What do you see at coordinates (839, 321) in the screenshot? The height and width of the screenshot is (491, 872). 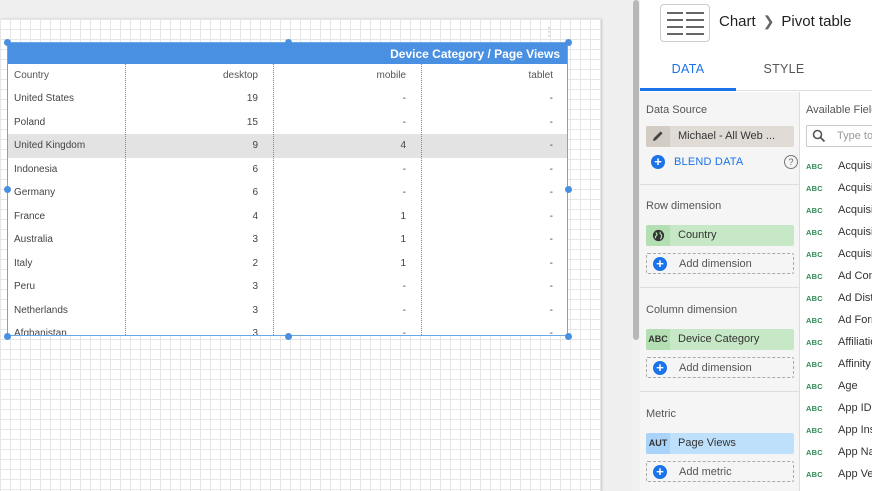 I see `field-item: ABC Ad Format` at bounding box center [839, 321].